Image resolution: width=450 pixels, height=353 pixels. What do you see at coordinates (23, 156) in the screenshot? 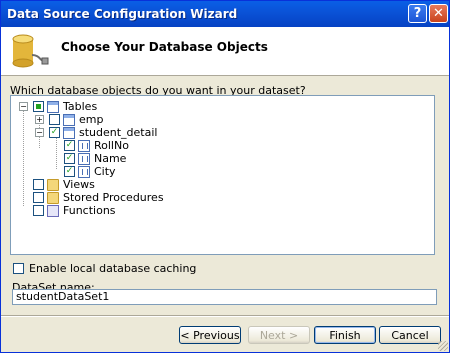
I see `tree-line` at bounding box center [23, 156].